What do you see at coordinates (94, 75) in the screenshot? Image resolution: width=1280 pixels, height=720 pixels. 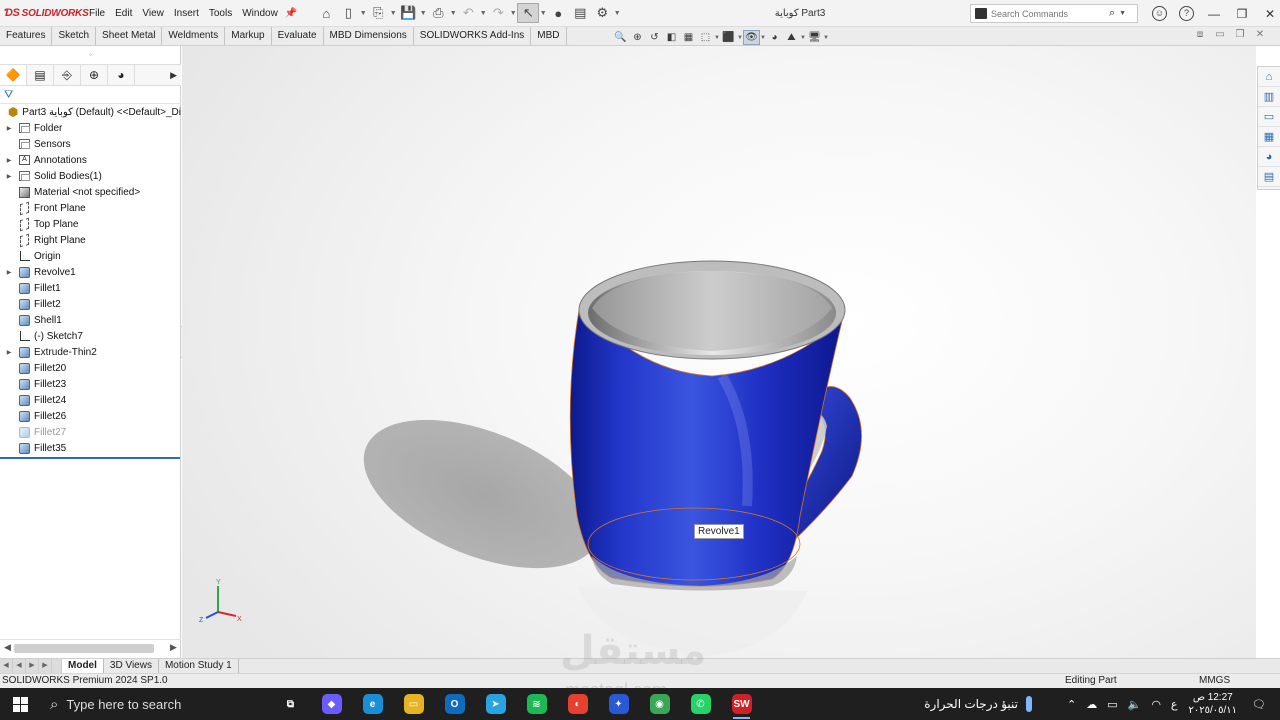 I see `dimxpert-manager-tab-icon: ⊕` at bounding box center [94, 75].